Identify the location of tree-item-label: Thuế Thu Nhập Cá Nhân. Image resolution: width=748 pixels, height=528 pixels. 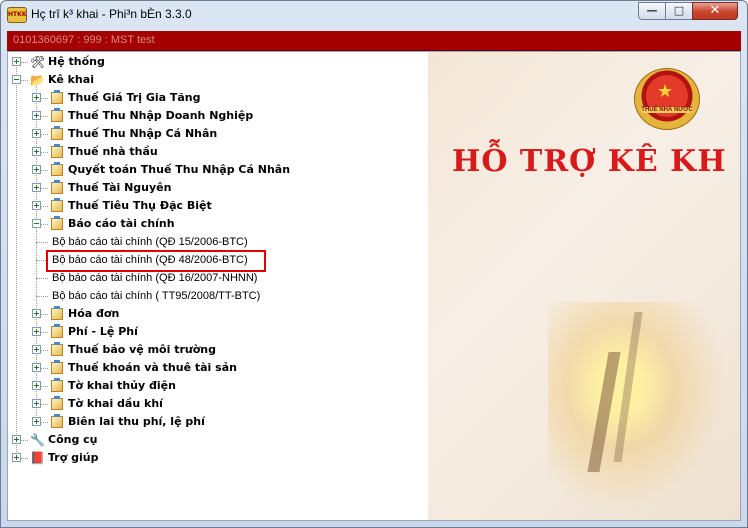
(143, 133).